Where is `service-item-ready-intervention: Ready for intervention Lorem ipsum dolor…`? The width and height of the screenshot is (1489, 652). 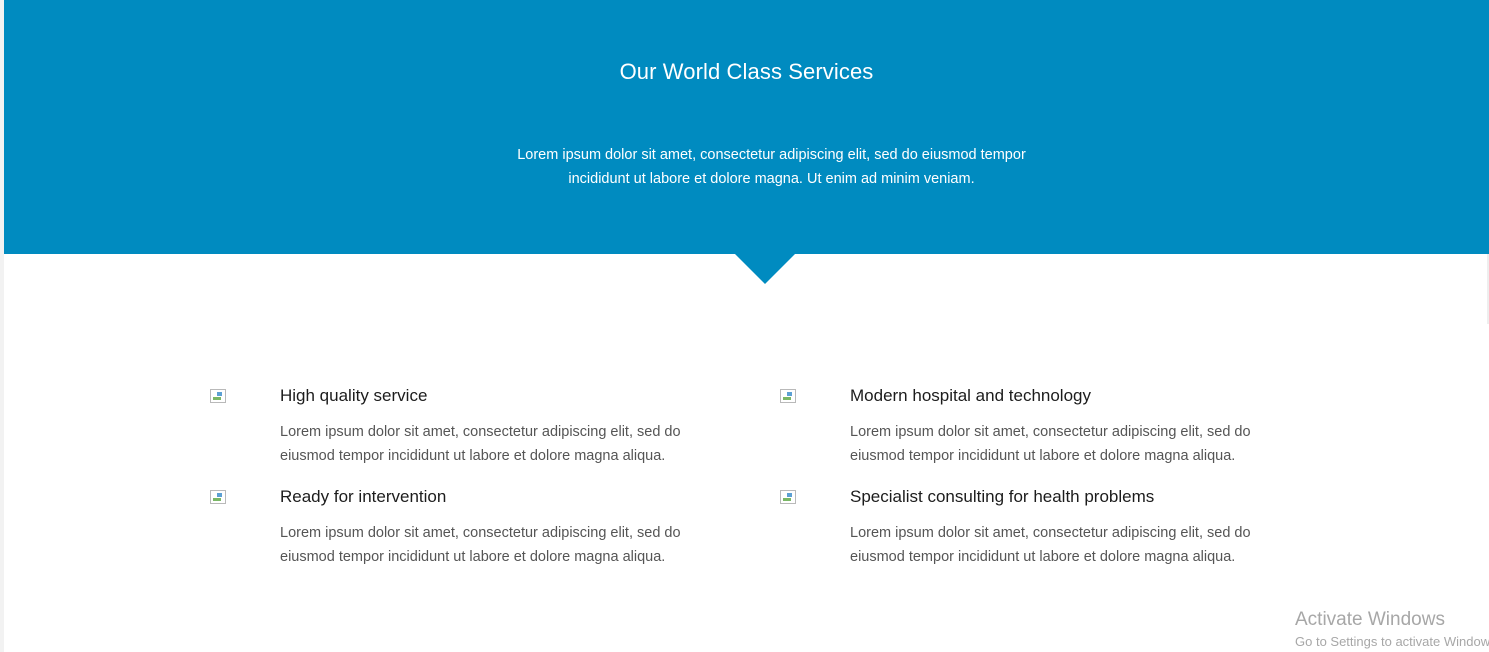
service-item-ready-intervention: Ready for intervention Lorem ipsum dolor… is located at coordinates (495, 531).